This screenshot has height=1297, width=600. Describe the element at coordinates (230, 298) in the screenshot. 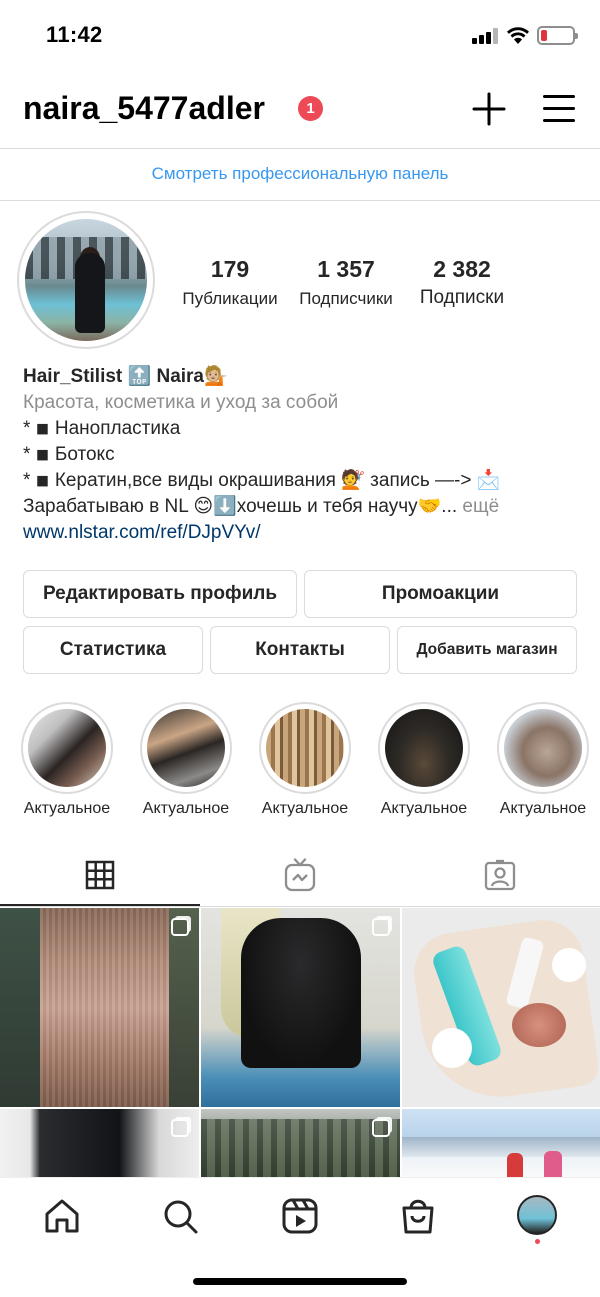

I see `posts-label: Публикации` at that location.